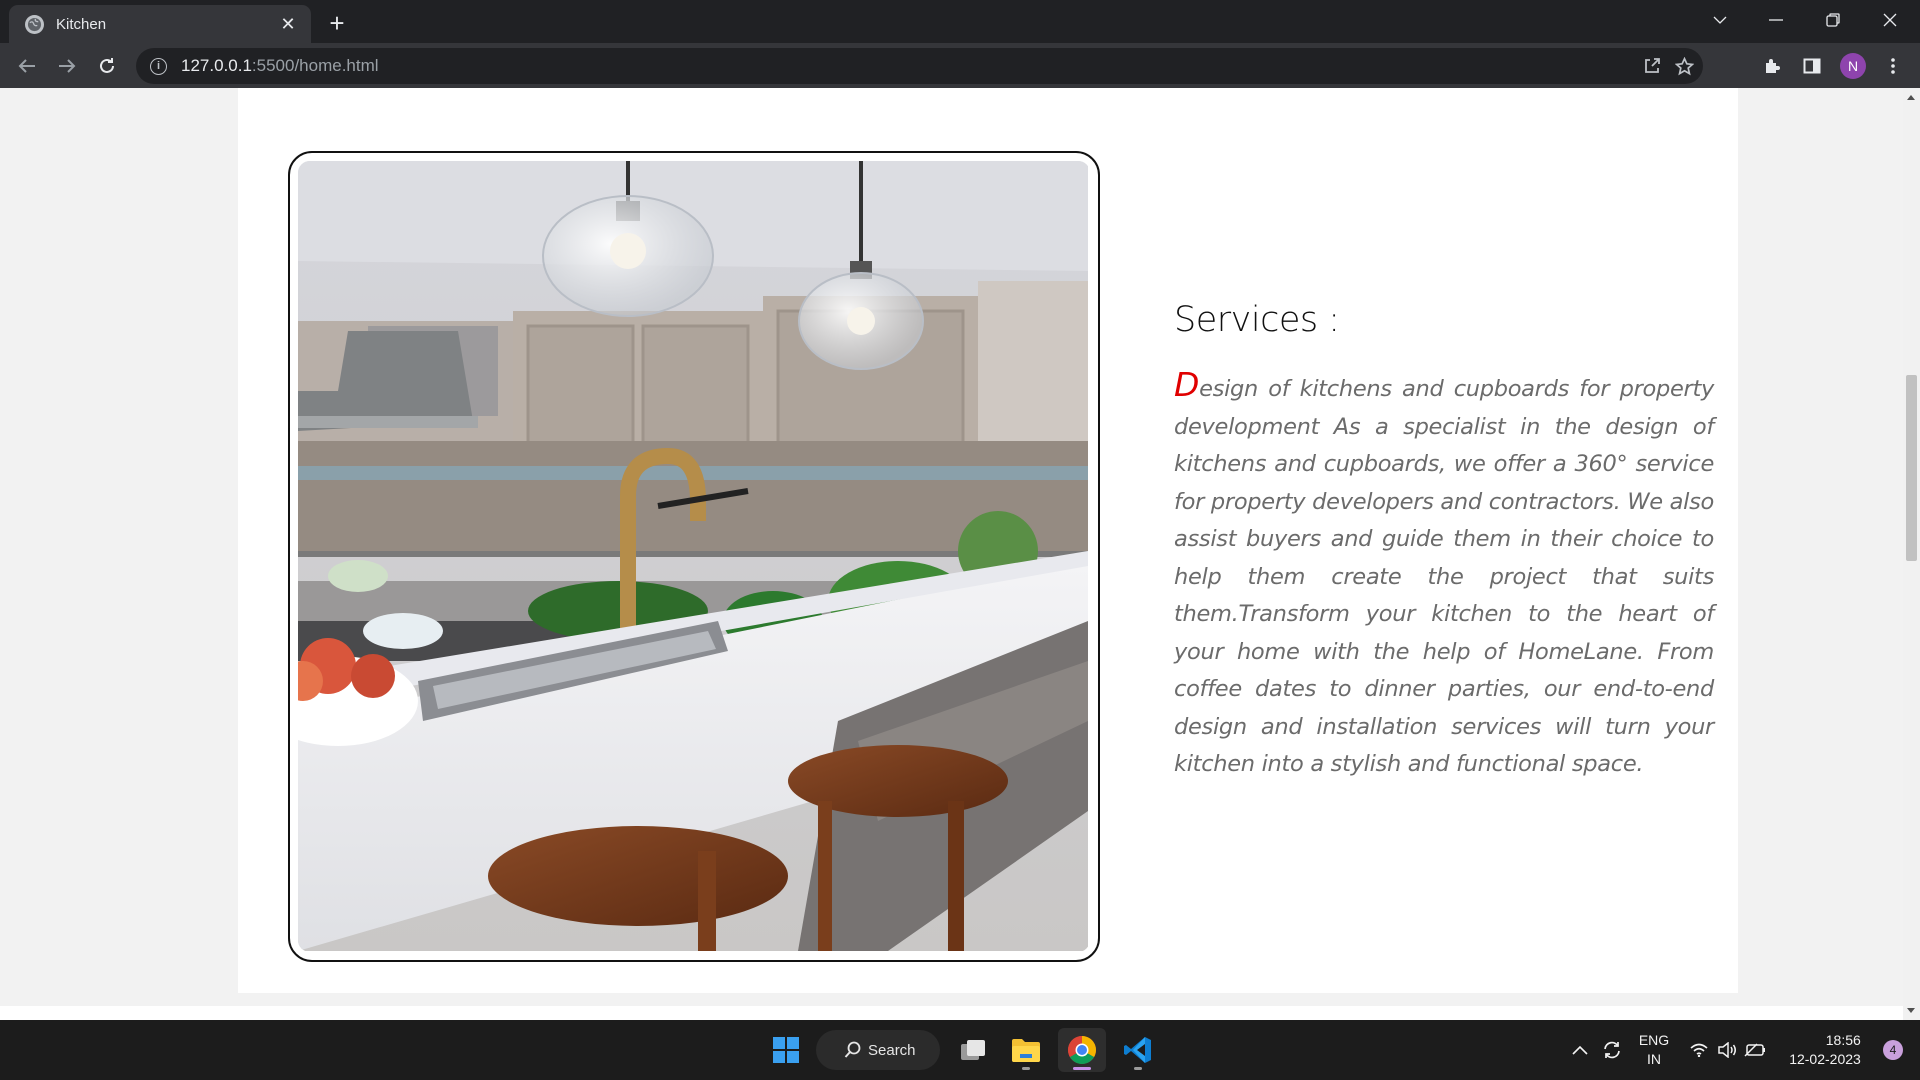 The height and width of the screenshot is (1080, 1920). What do you see at coordinates (1911, 467) in the screenshot?
I see `scrollbar-thumb` at bounding box center [1911, 467].